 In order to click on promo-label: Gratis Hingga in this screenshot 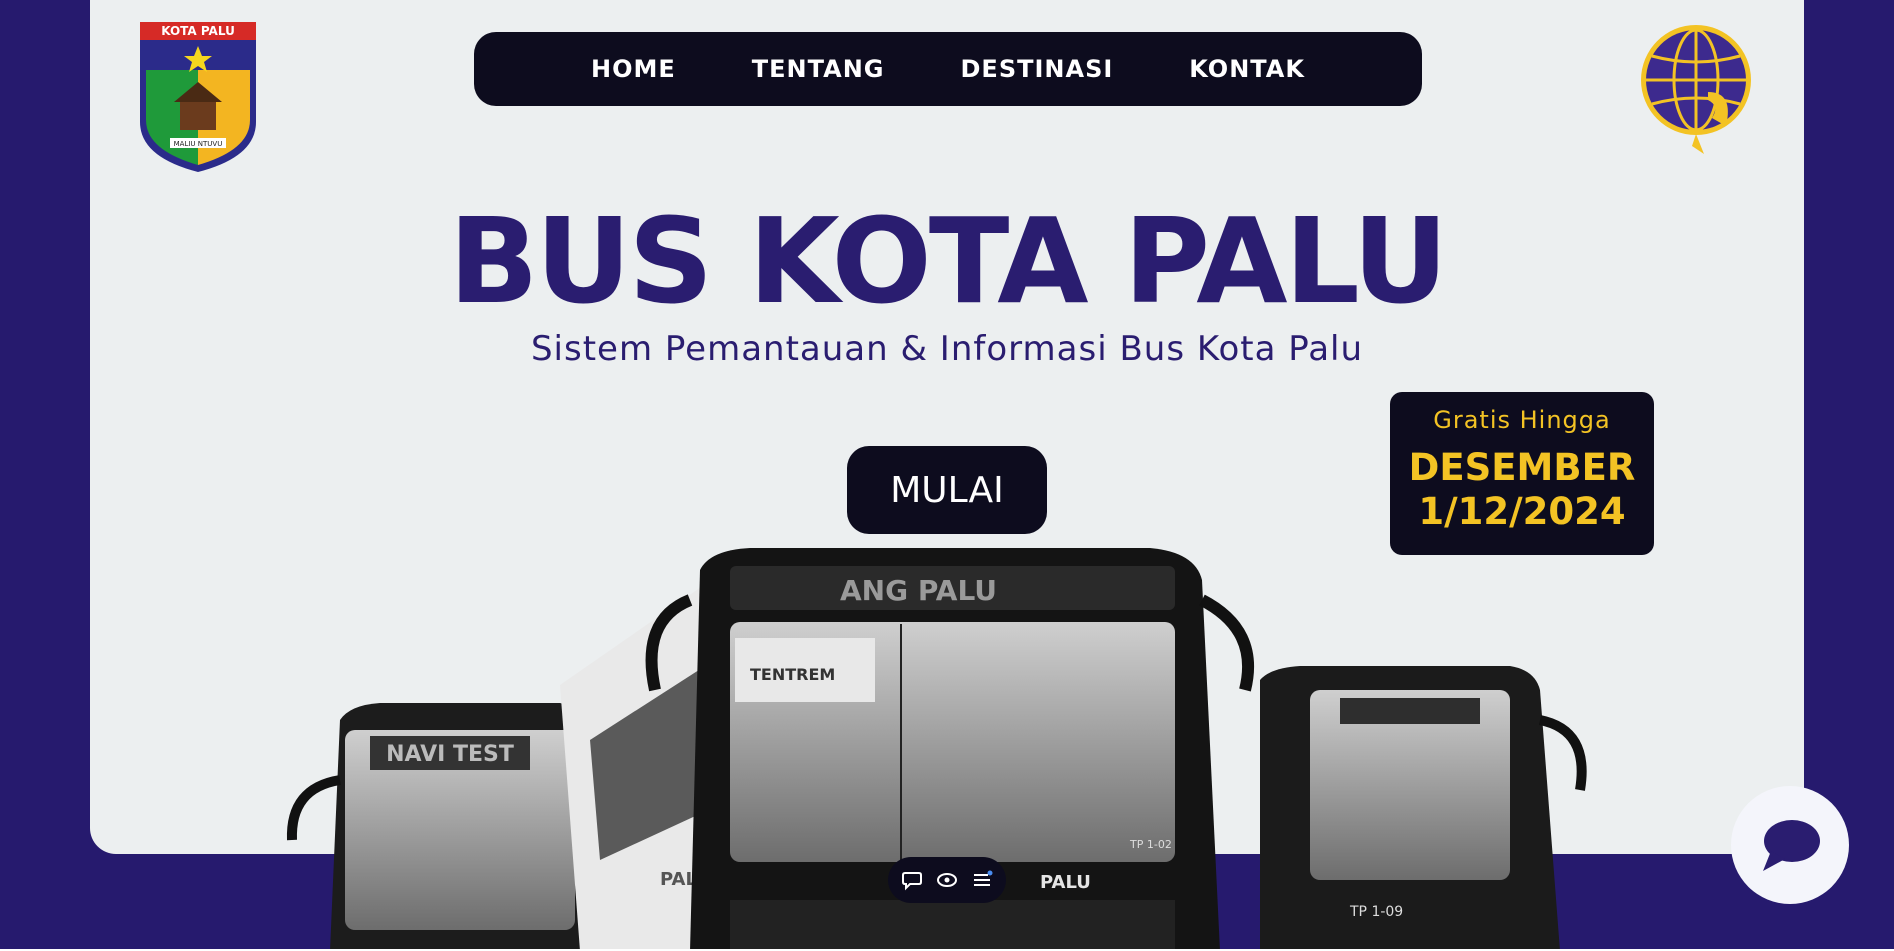, I will do `click(1522, 420)`.